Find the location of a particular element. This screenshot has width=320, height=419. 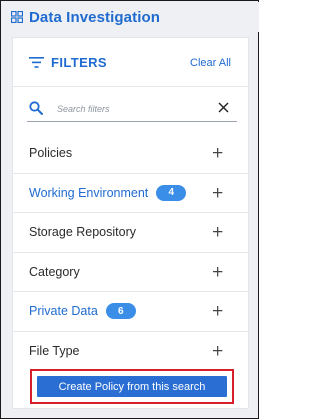

filter-item-label: Category is located at coordinates (54, 271).